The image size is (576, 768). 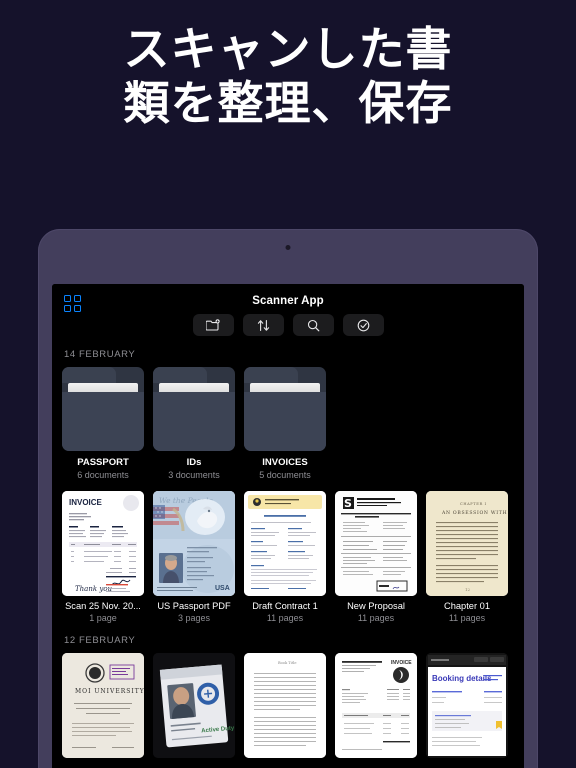 What do you see at coordinates (103, 462) in the screenshot?
I see `folder-name: PASSPORT` at bounding box center [103, 462].